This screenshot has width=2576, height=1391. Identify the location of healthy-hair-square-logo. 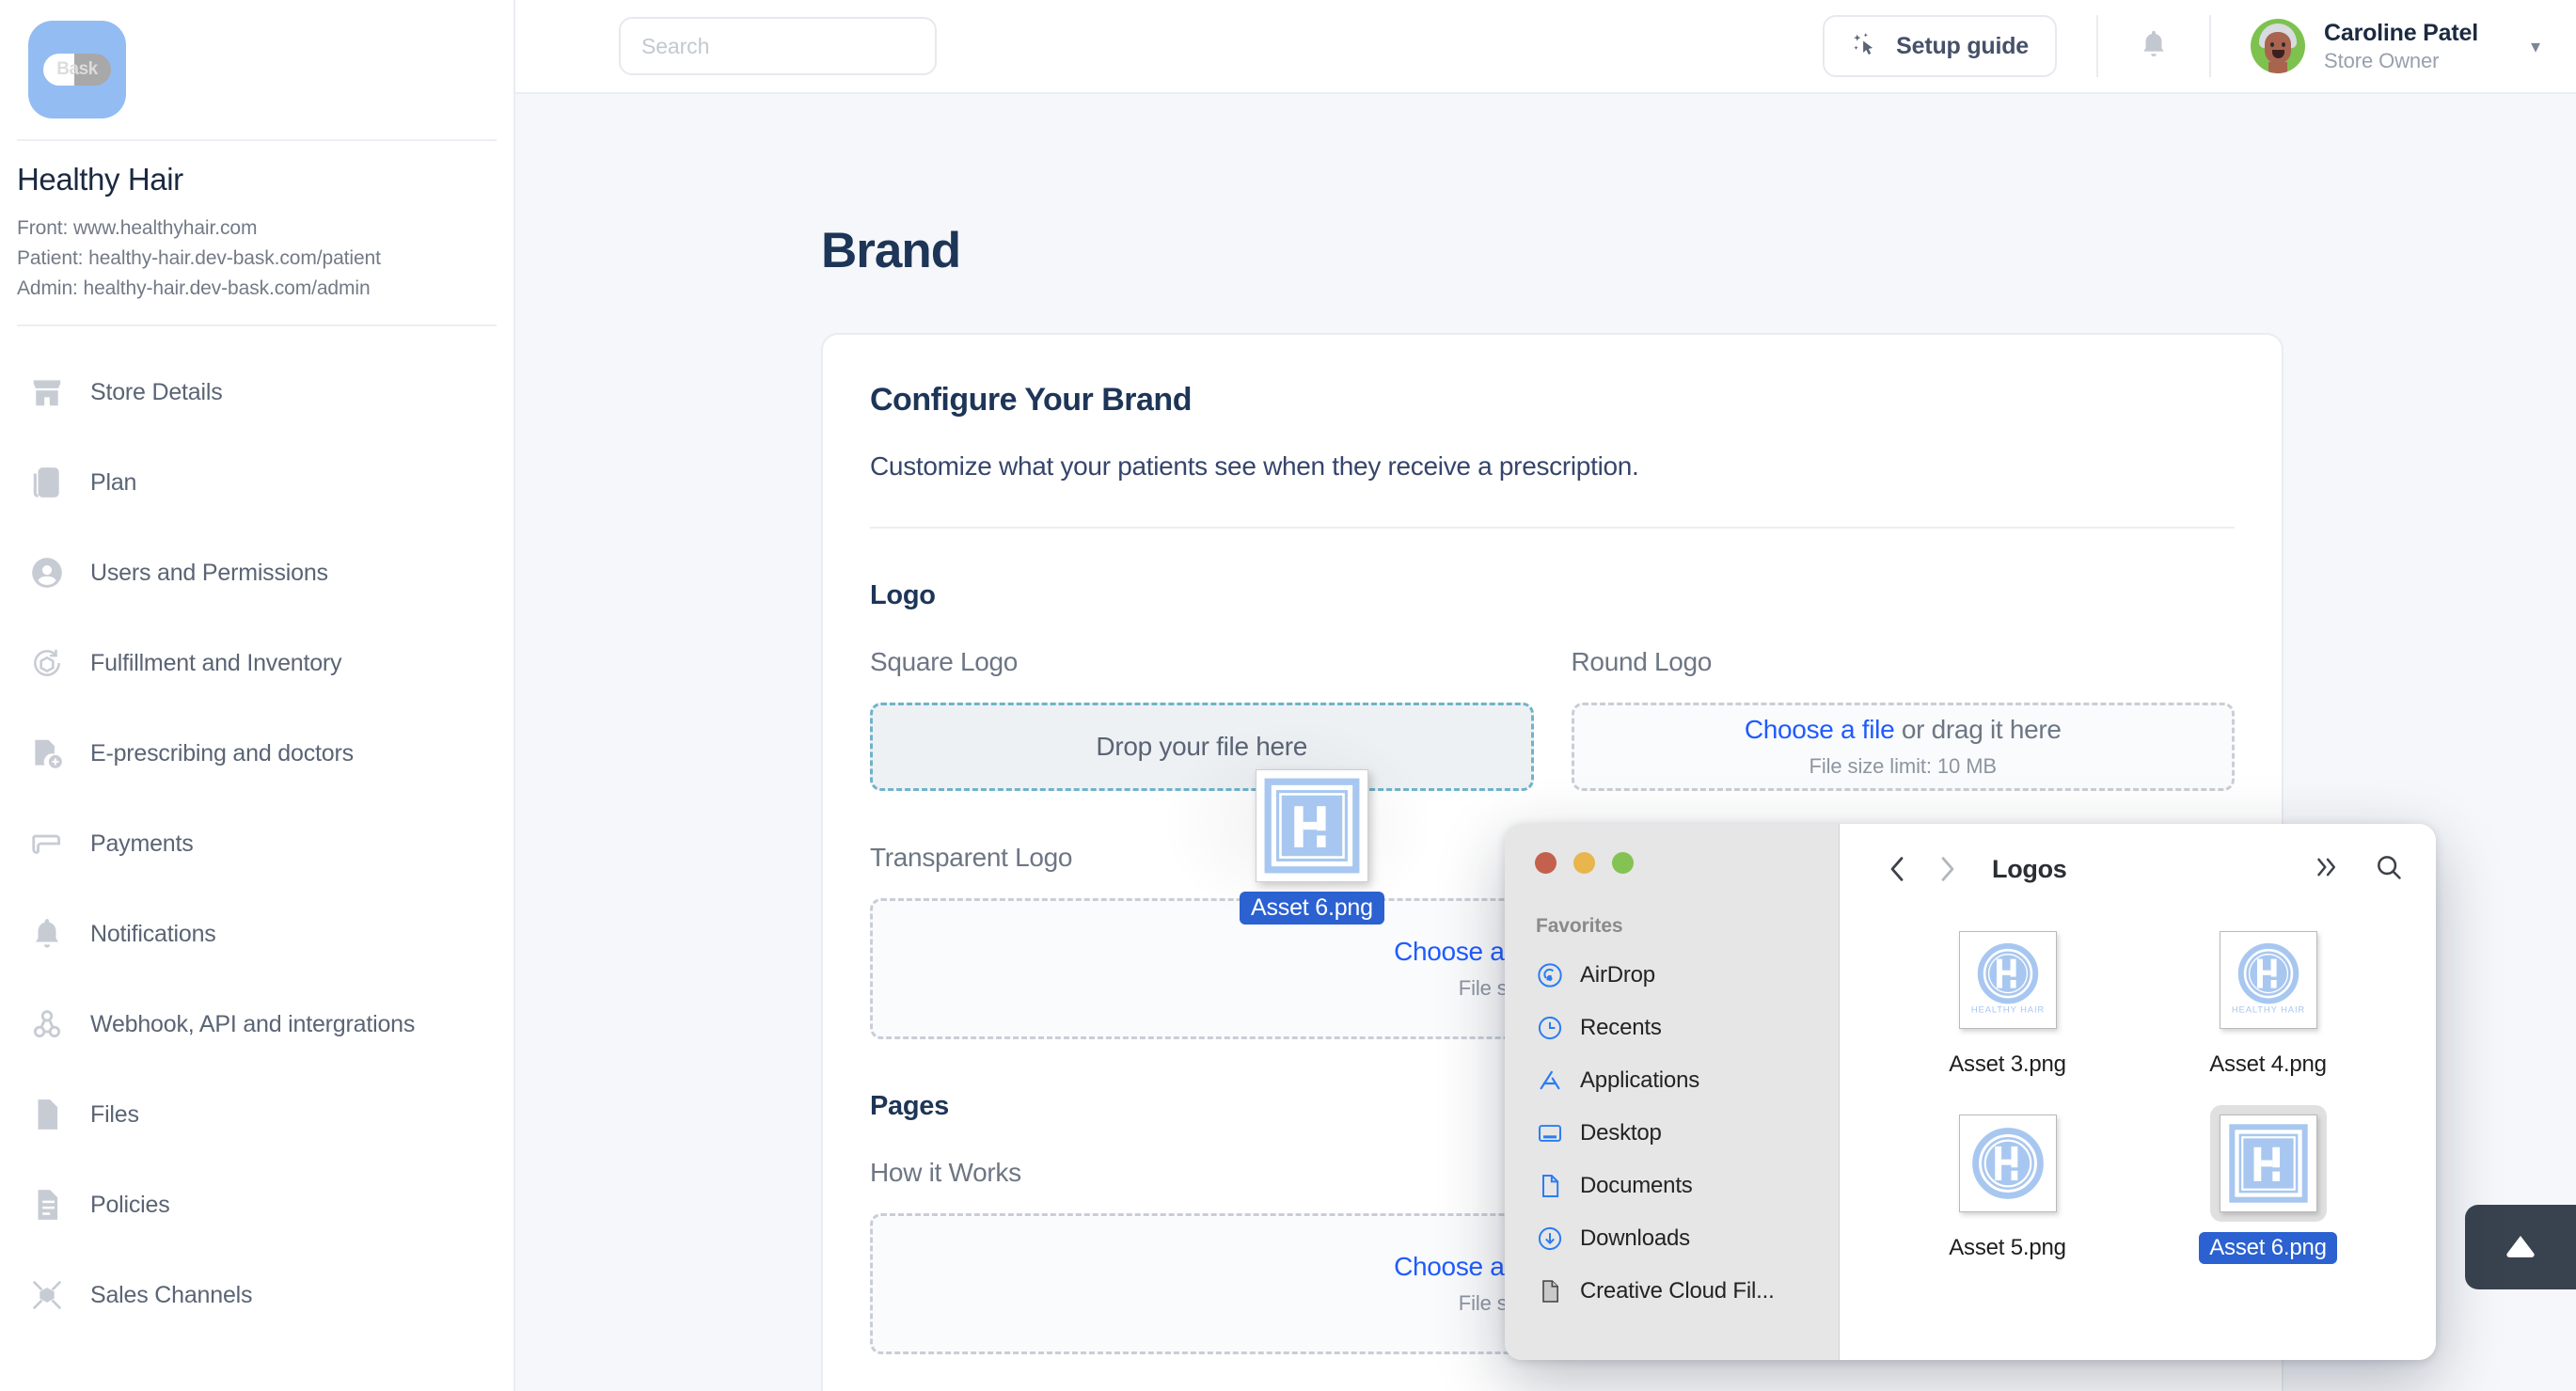
(2268, 1163).